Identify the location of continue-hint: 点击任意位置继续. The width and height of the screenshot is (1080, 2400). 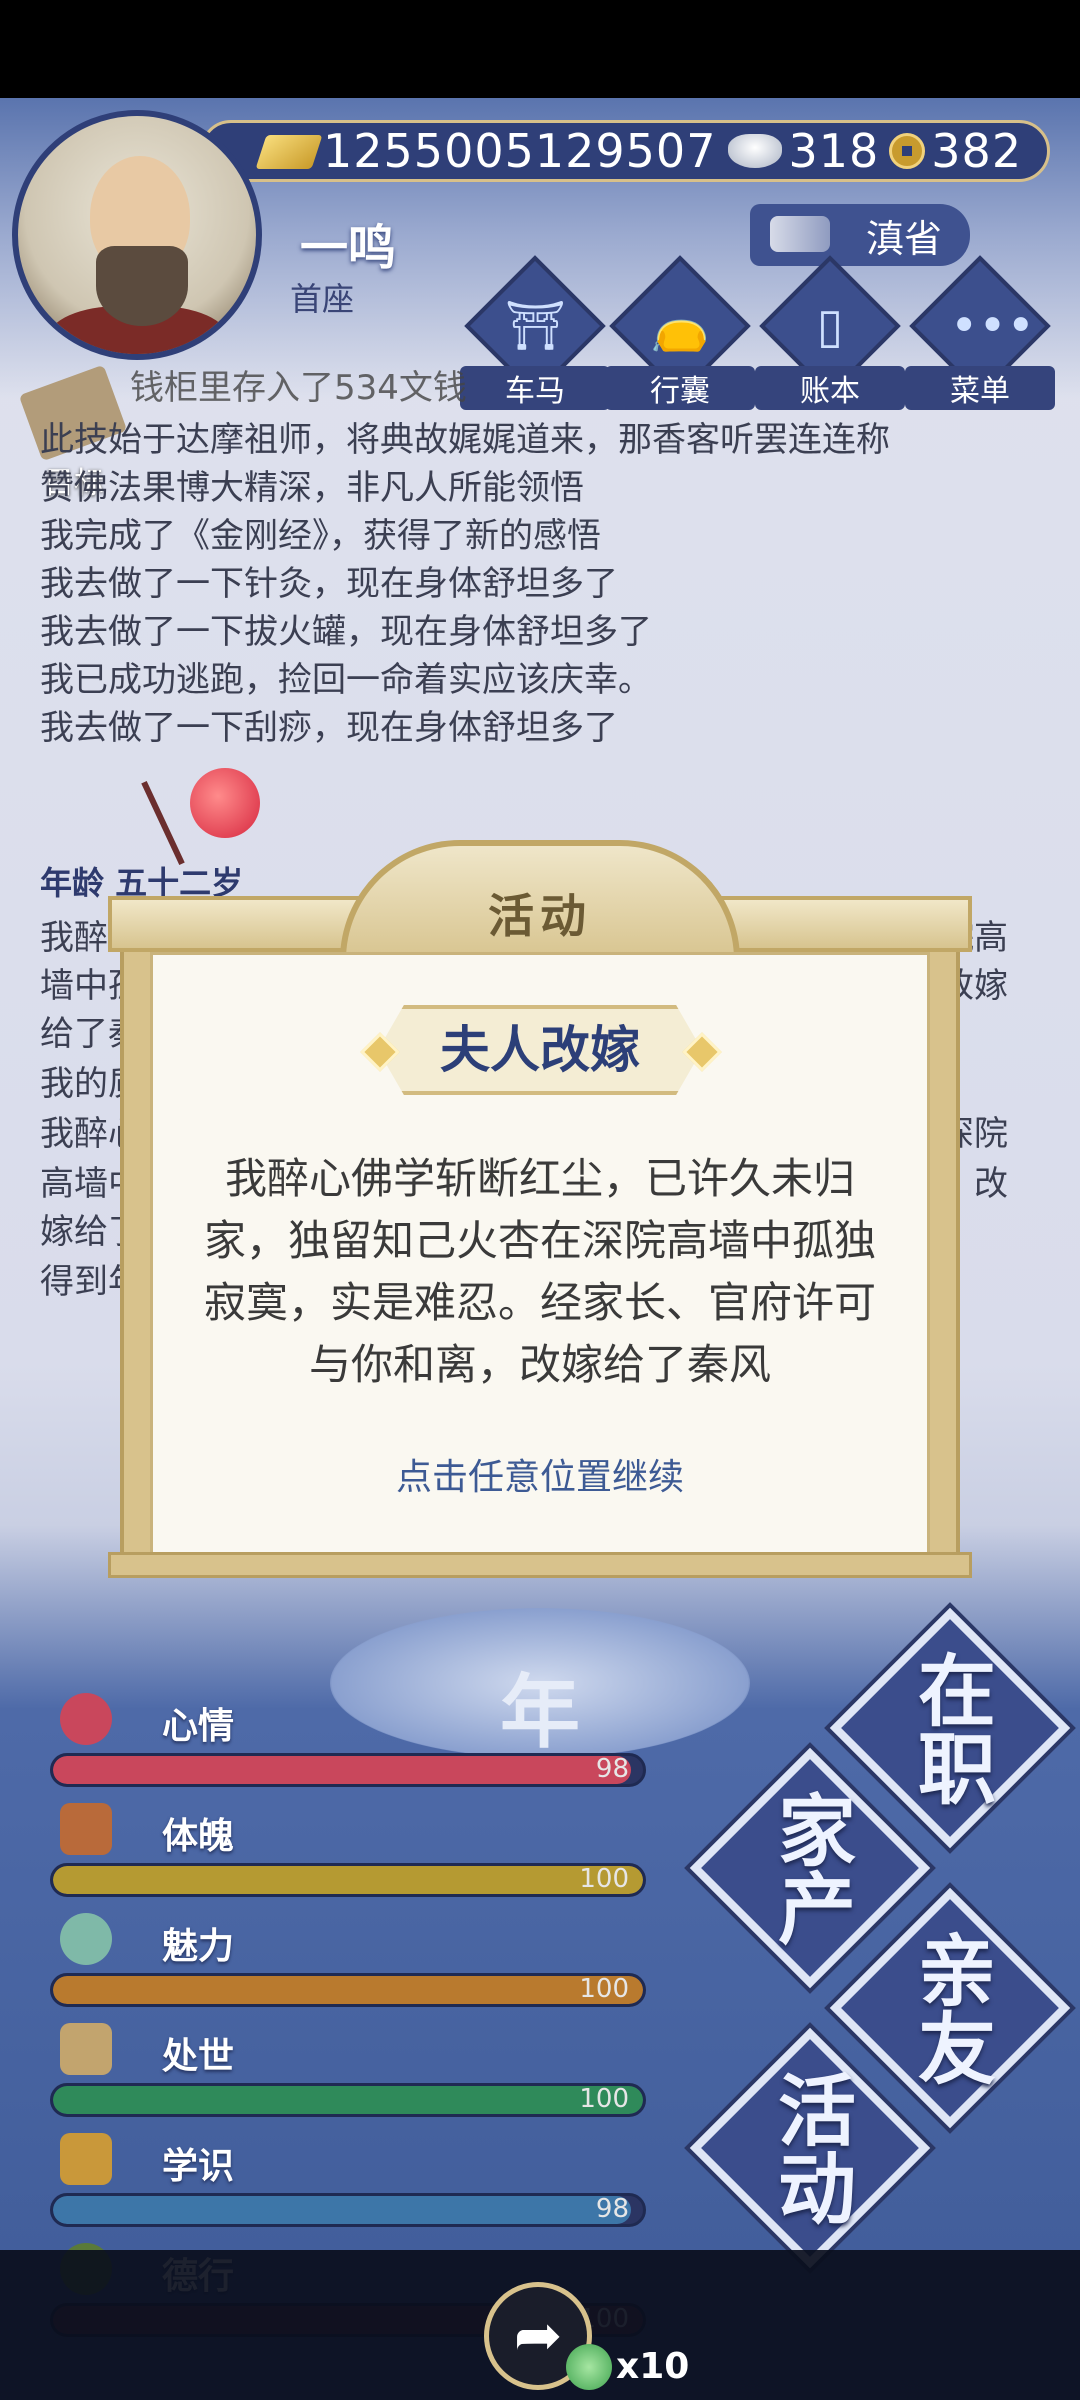
(540, 1474).